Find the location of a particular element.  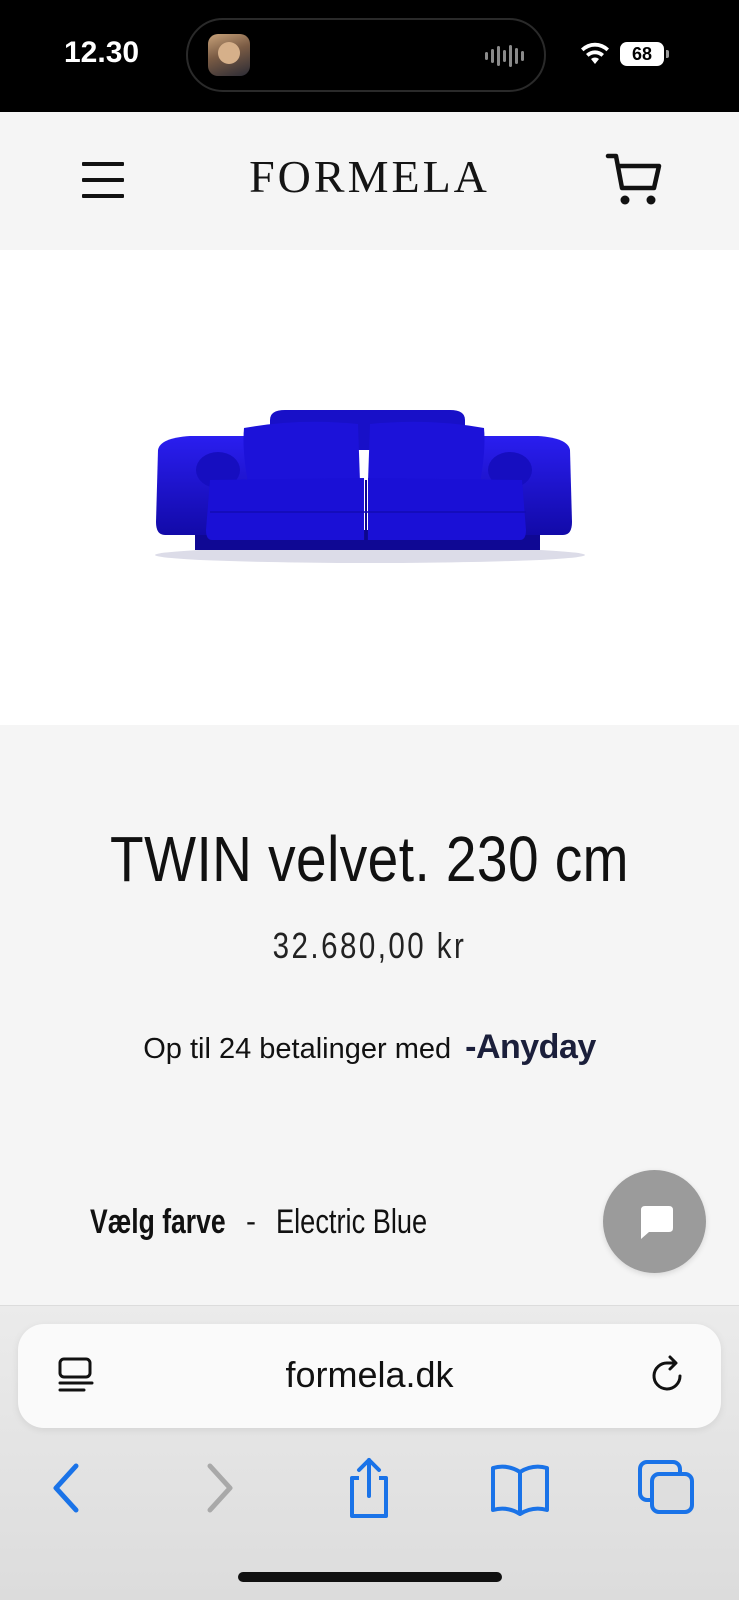

audio-wave-icon is located at coordinates (504, 56).